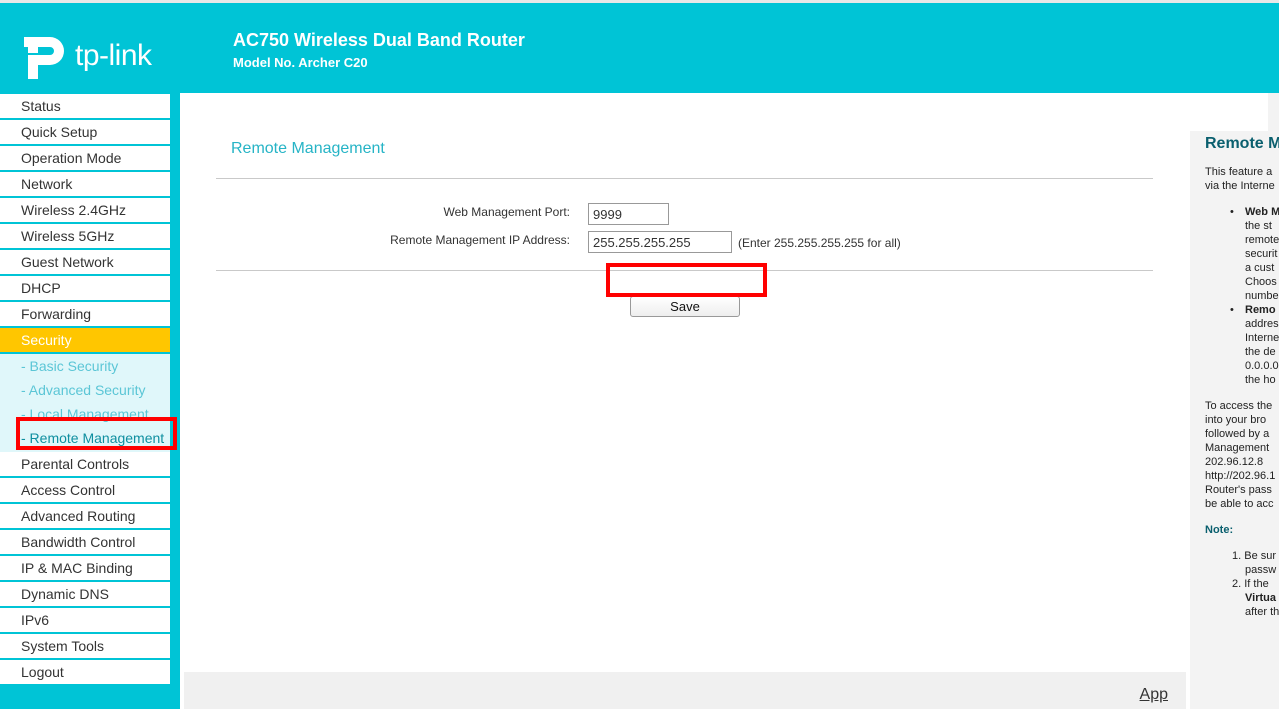  Describe the element at coordinates (96, 433) in the screenshot. I see `highlight-box-remote-management` at that location.